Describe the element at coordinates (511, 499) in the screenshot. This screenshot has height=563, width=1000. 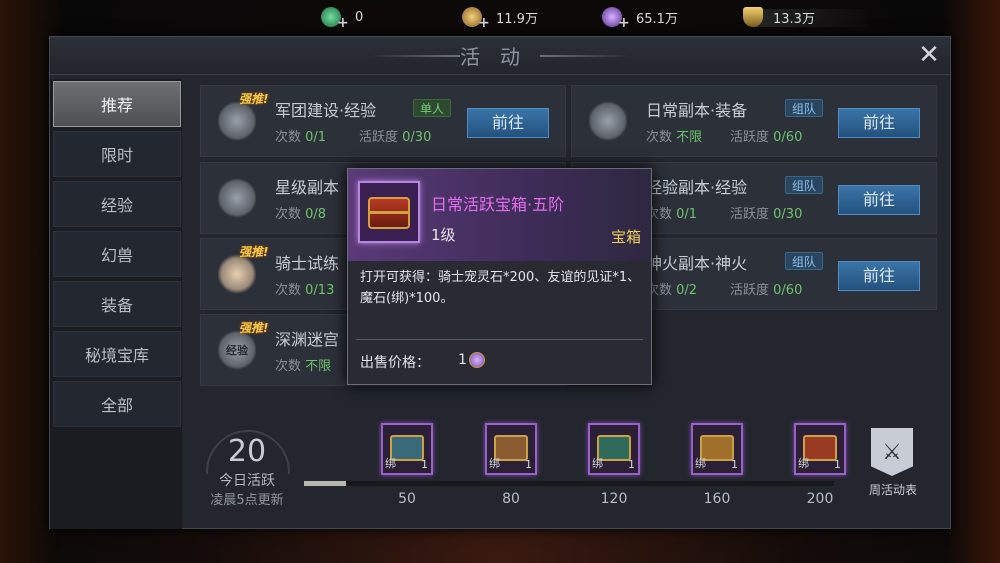
I see `milestone-label: 80` at that location.